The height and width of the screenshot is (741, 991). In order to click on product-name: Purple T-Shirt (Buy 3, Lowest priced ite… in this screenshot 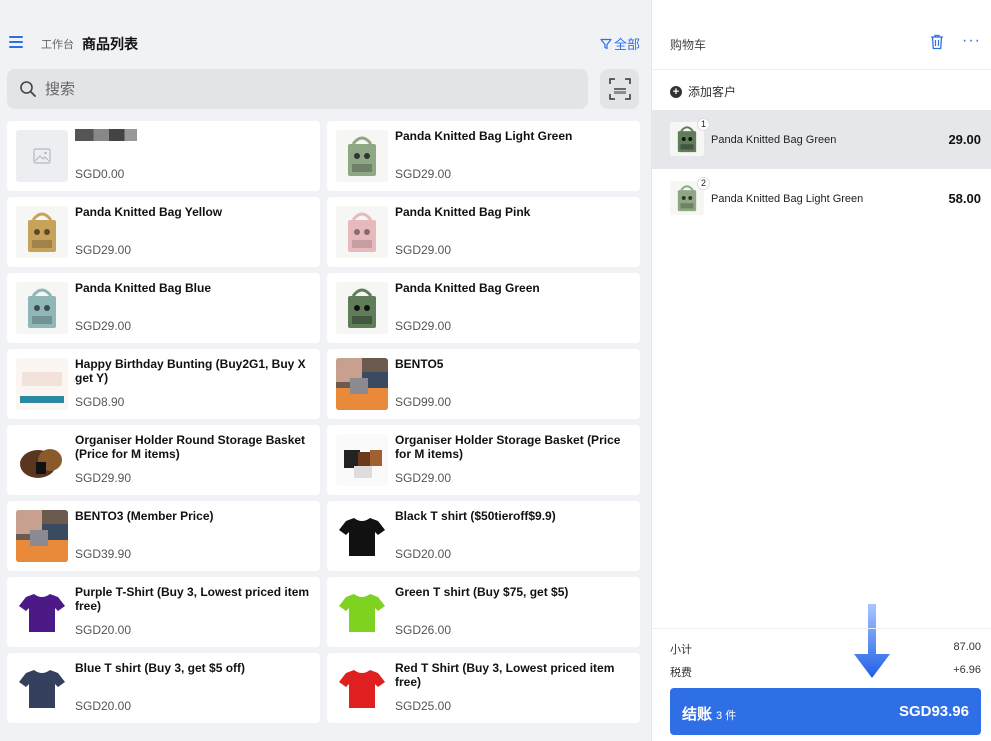, I will do `click(192, 599)`.